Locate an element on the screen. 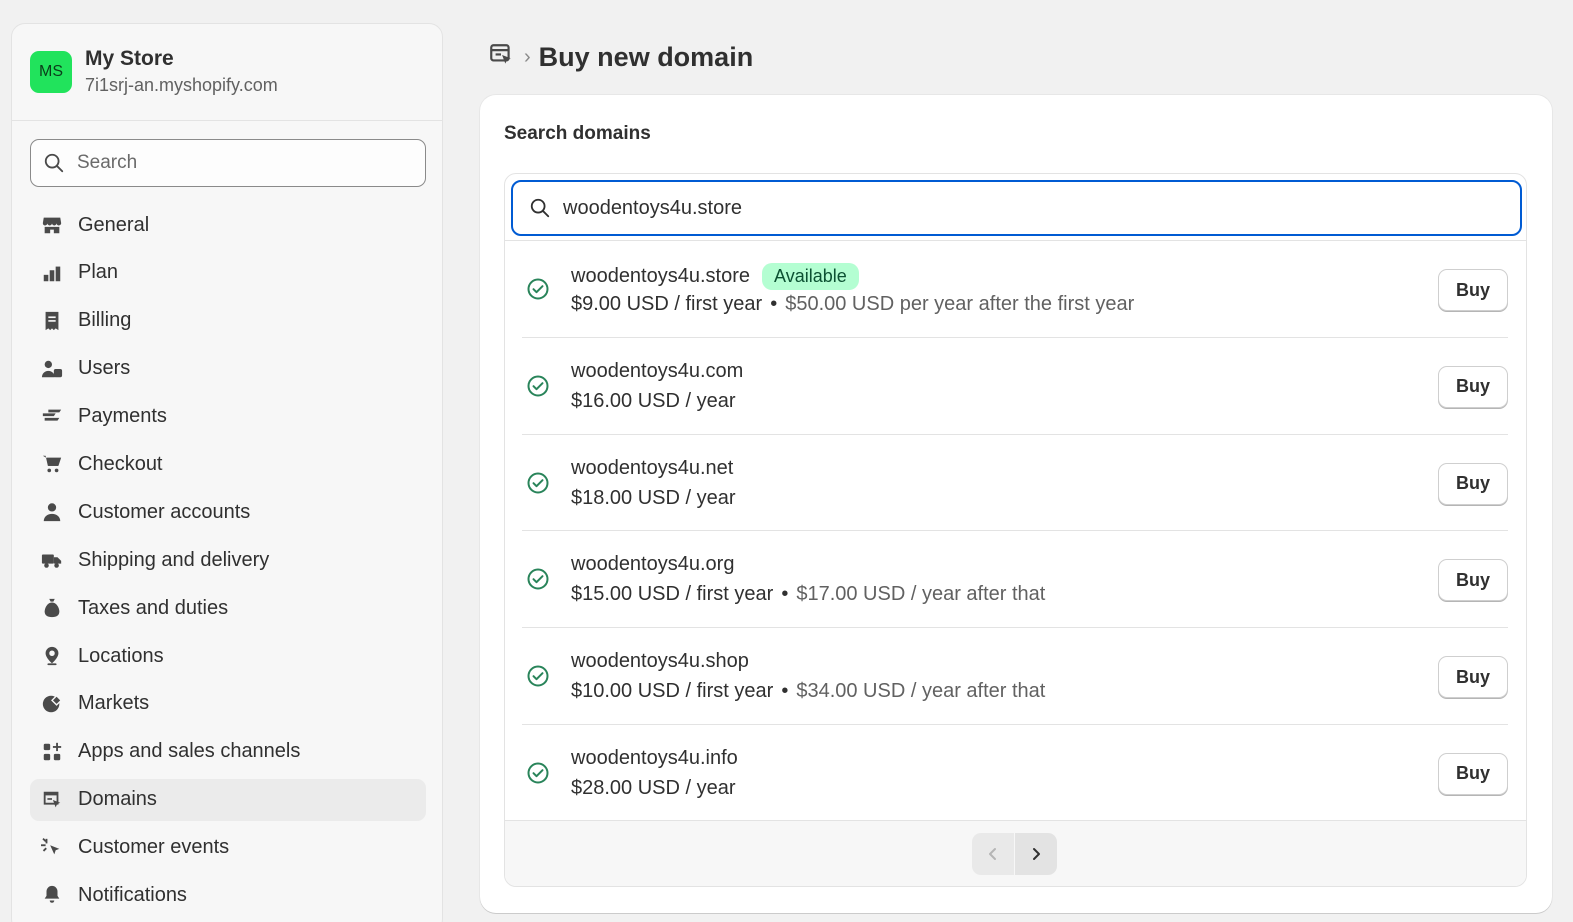 This screenshot has width=1573, height=922. domain-name-text: woodentoys4u.org is located at coordinates (653, 564).